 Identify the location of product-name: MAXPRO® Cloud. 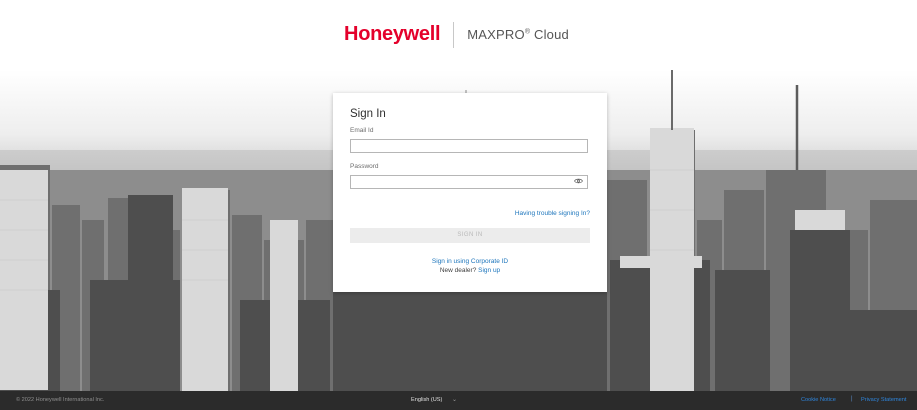
(518, 34).